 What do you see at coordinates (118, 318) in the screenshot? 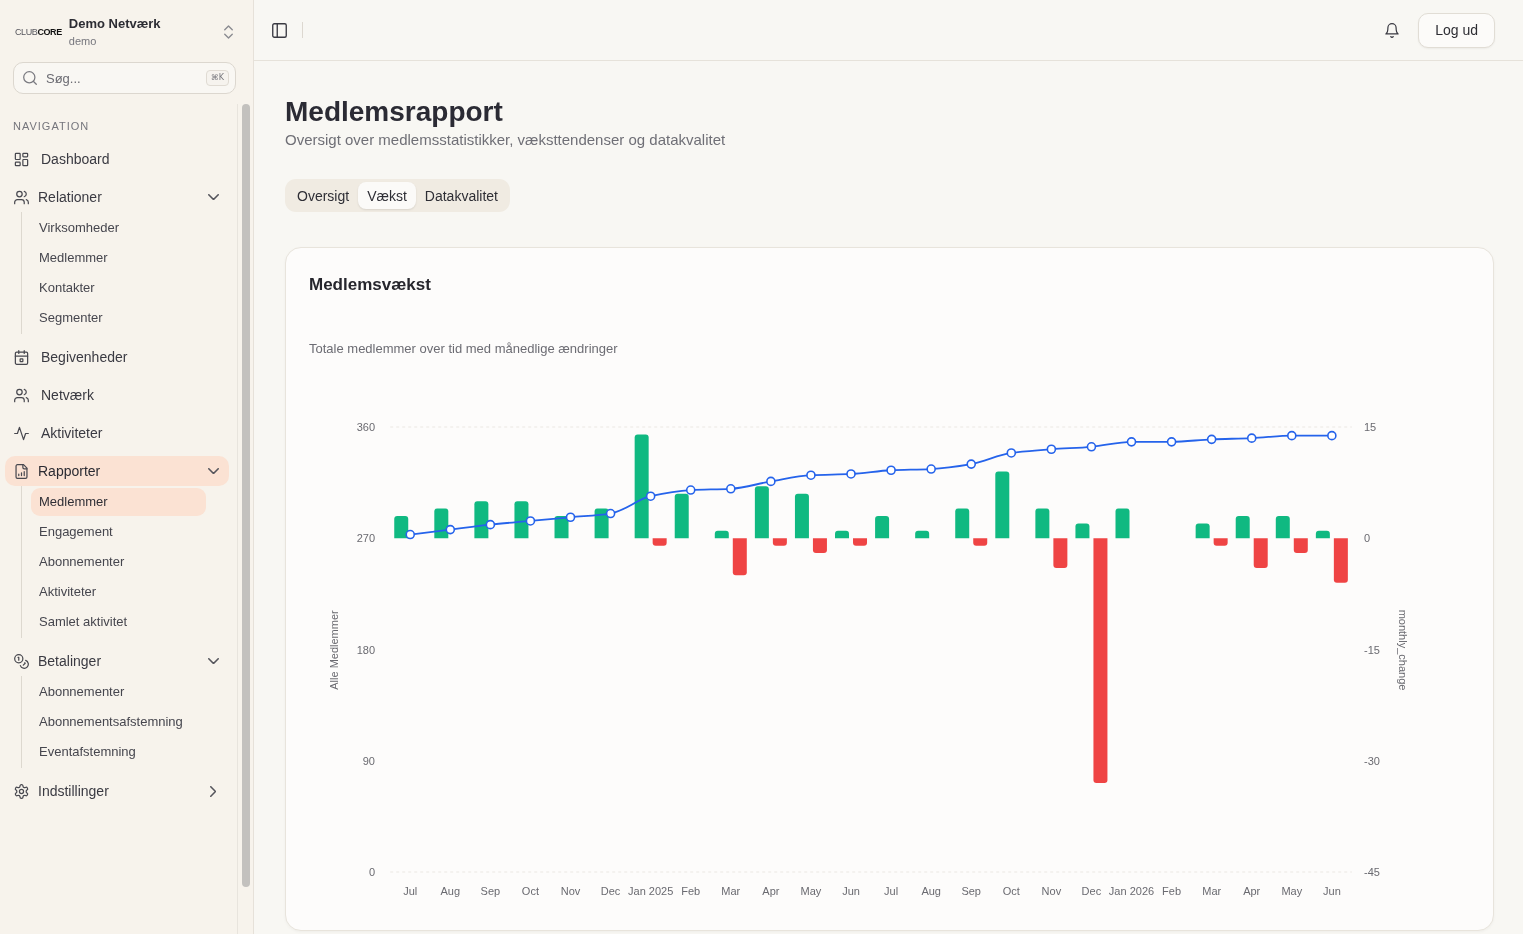
I see `nav-subitem: Segmenter` at bounding box center [118, 318].